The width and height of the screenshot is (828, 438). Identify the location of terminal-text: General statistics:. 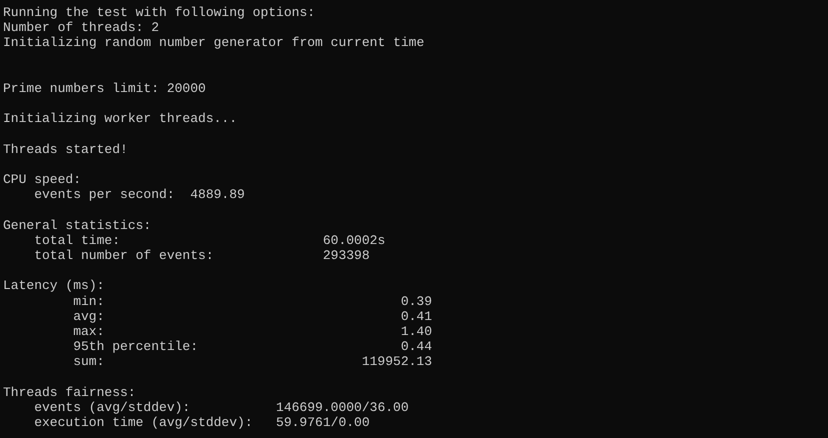
(77, 225).